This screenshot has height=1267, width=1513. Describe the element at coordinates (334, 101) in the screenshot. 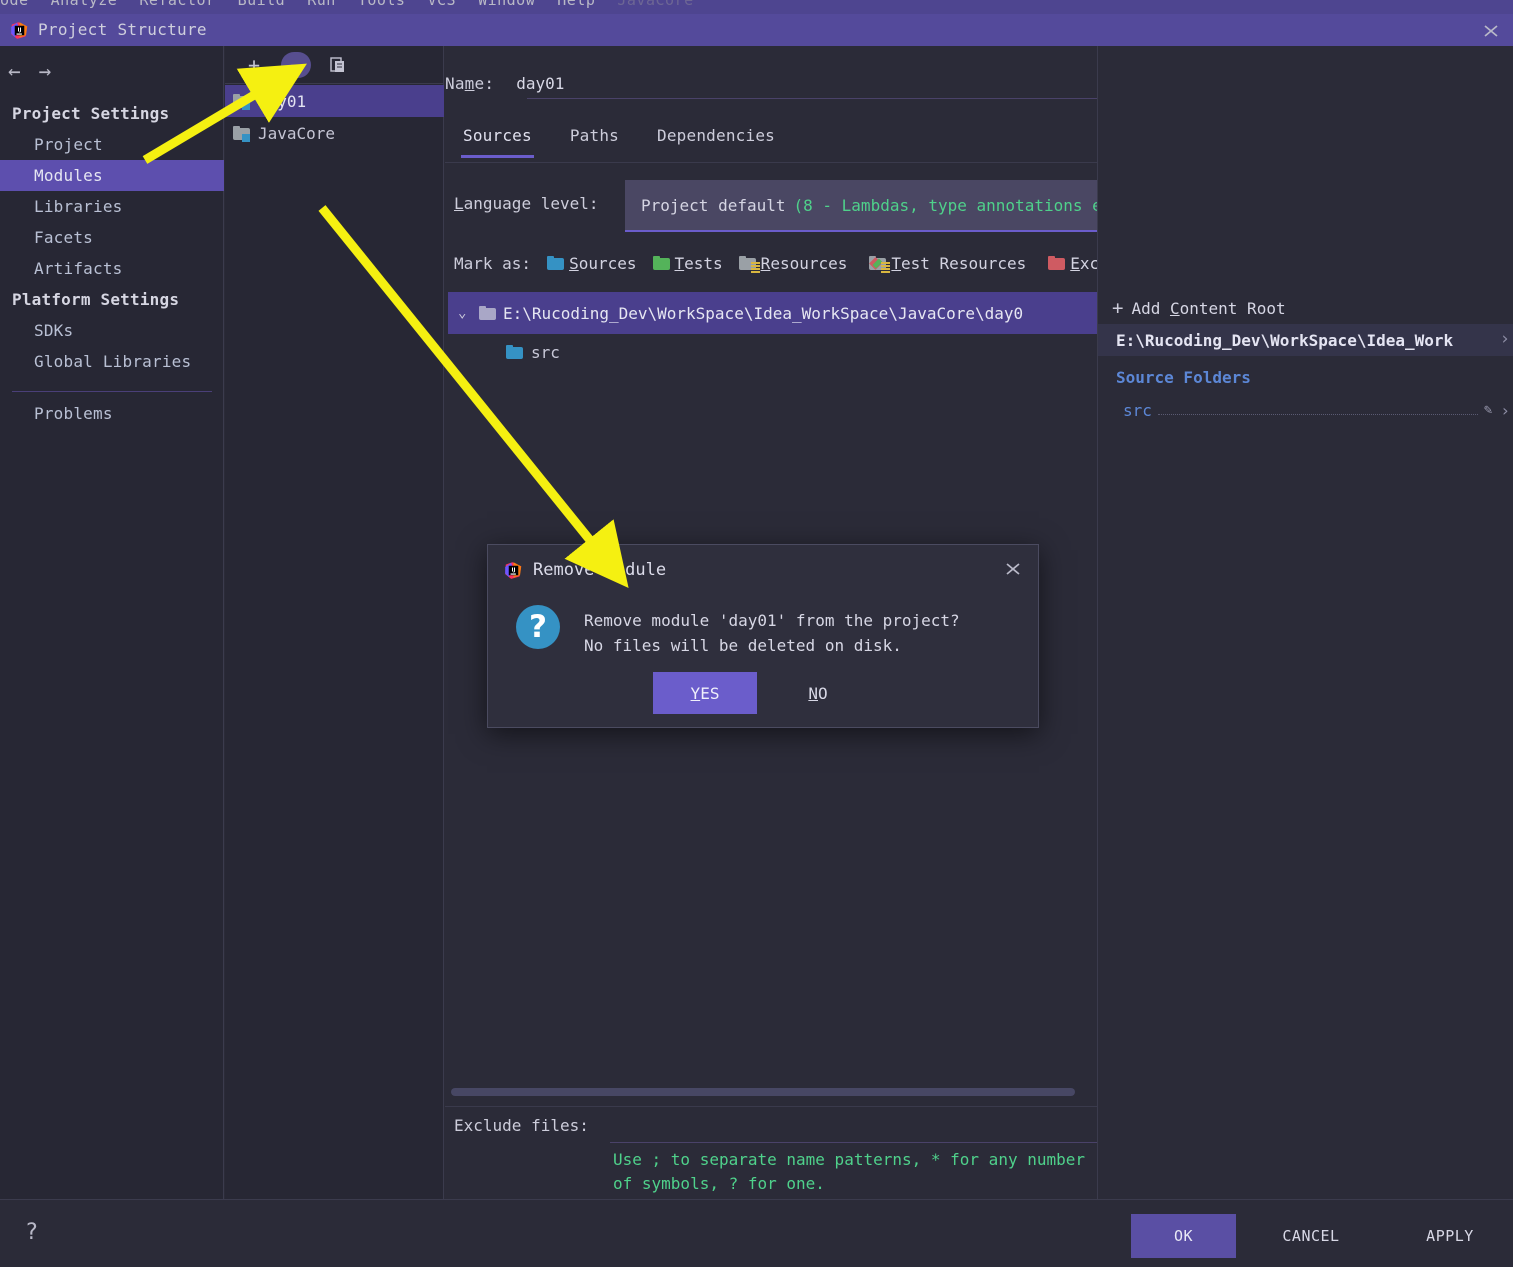

I see `module-item-day01: day01` at that location.